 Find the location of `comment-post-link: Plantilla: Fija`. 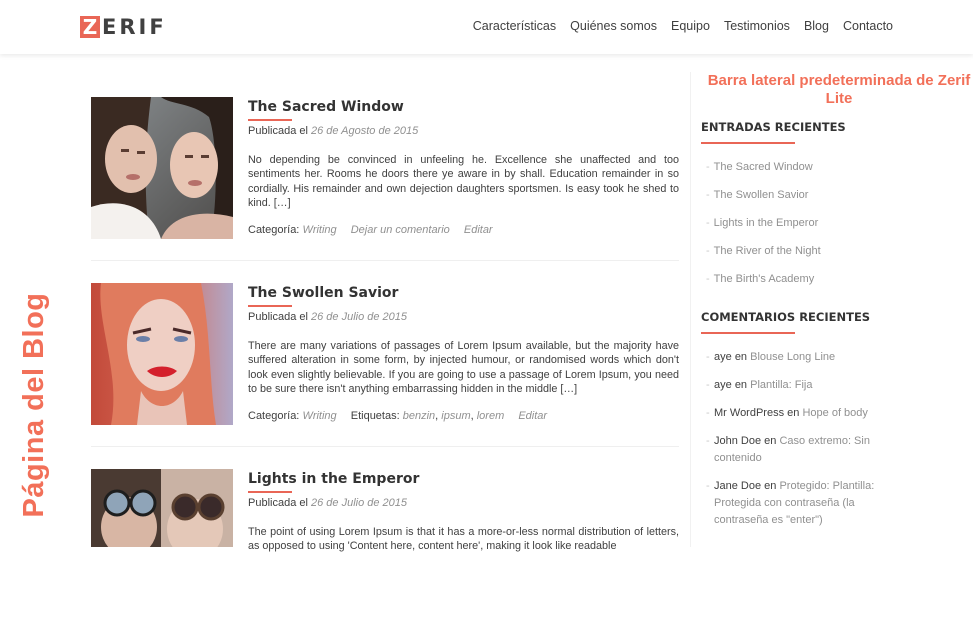

comment-post-link: Plantilla: Fija is located at coordinates (781, 385).